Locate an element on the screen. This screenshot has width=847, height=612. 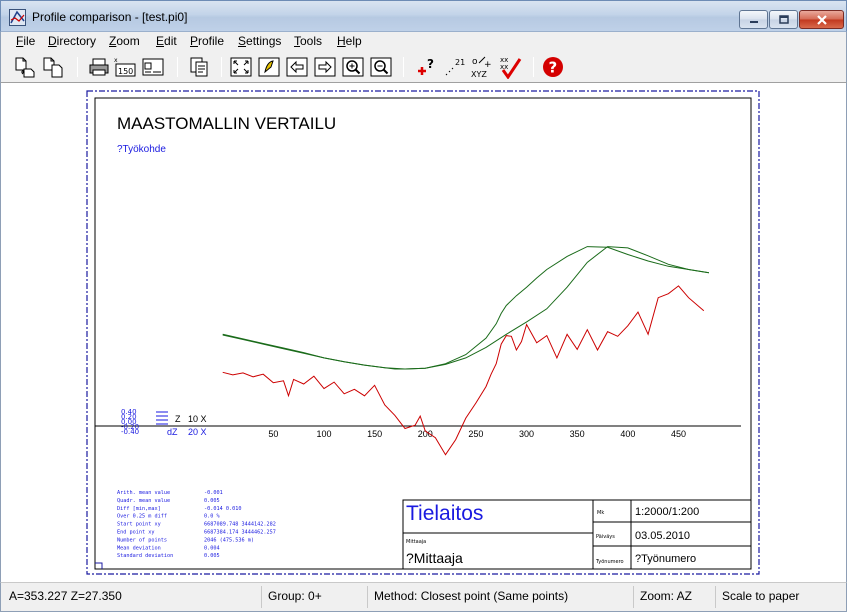
paivays-value: 03.05.2010 is located at coordinates (662, 536).